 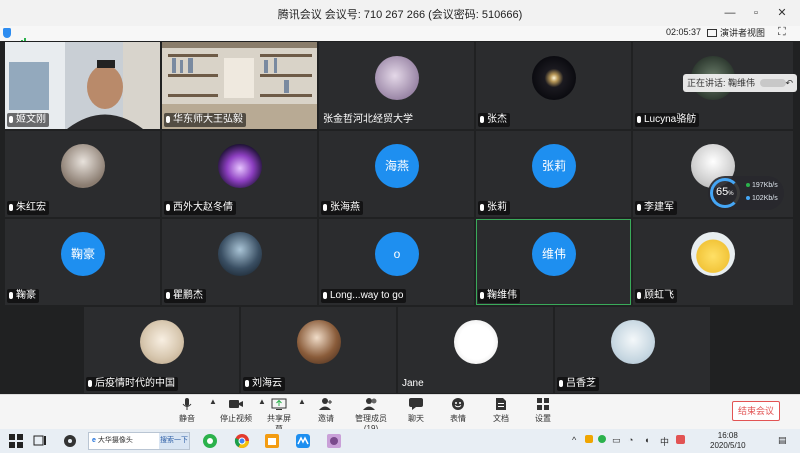 I want to click on fullscreen-icon: ⛶, so click(x=782, y=32).